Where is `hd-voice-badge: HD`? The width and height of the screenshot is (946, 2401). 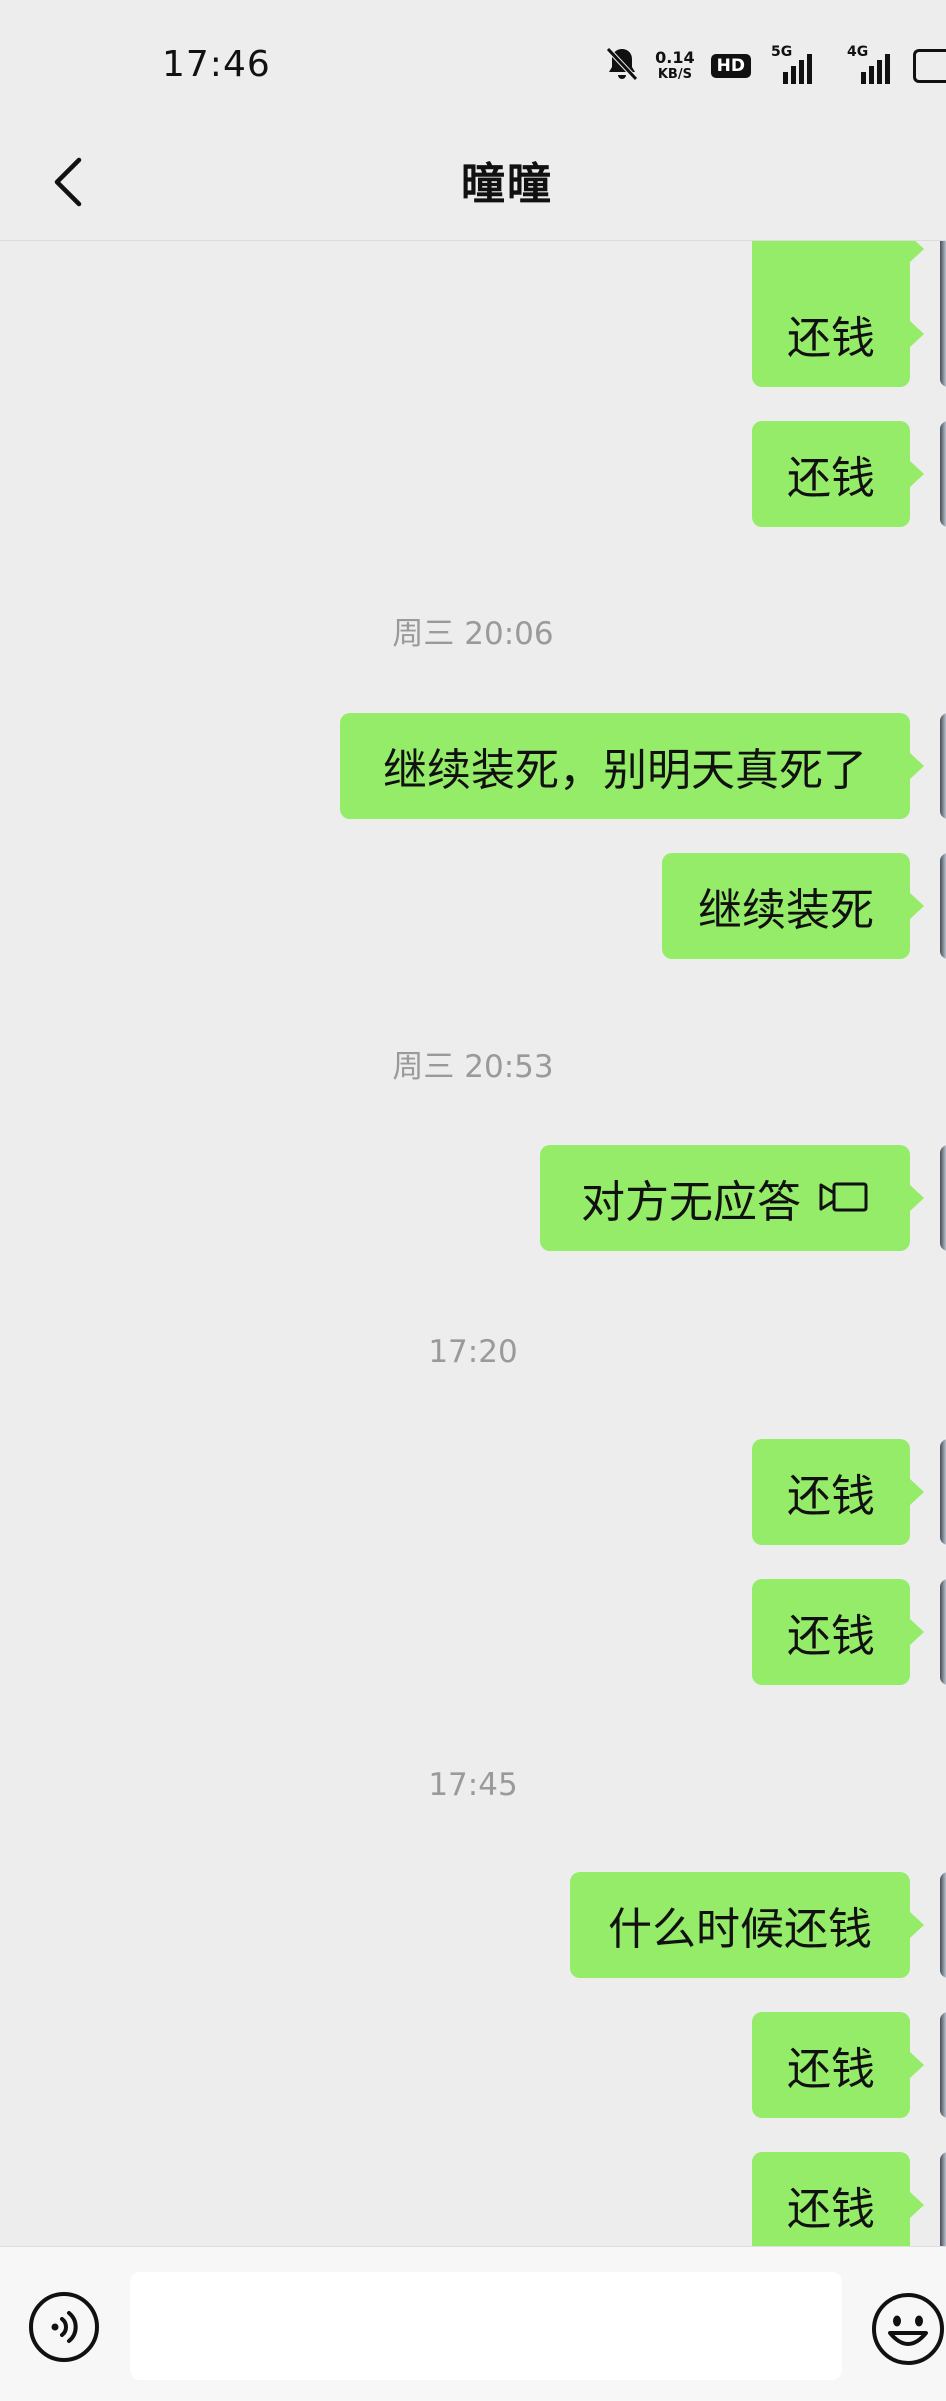
hd-voice-badge: HD is located at coordinates (730, 66).